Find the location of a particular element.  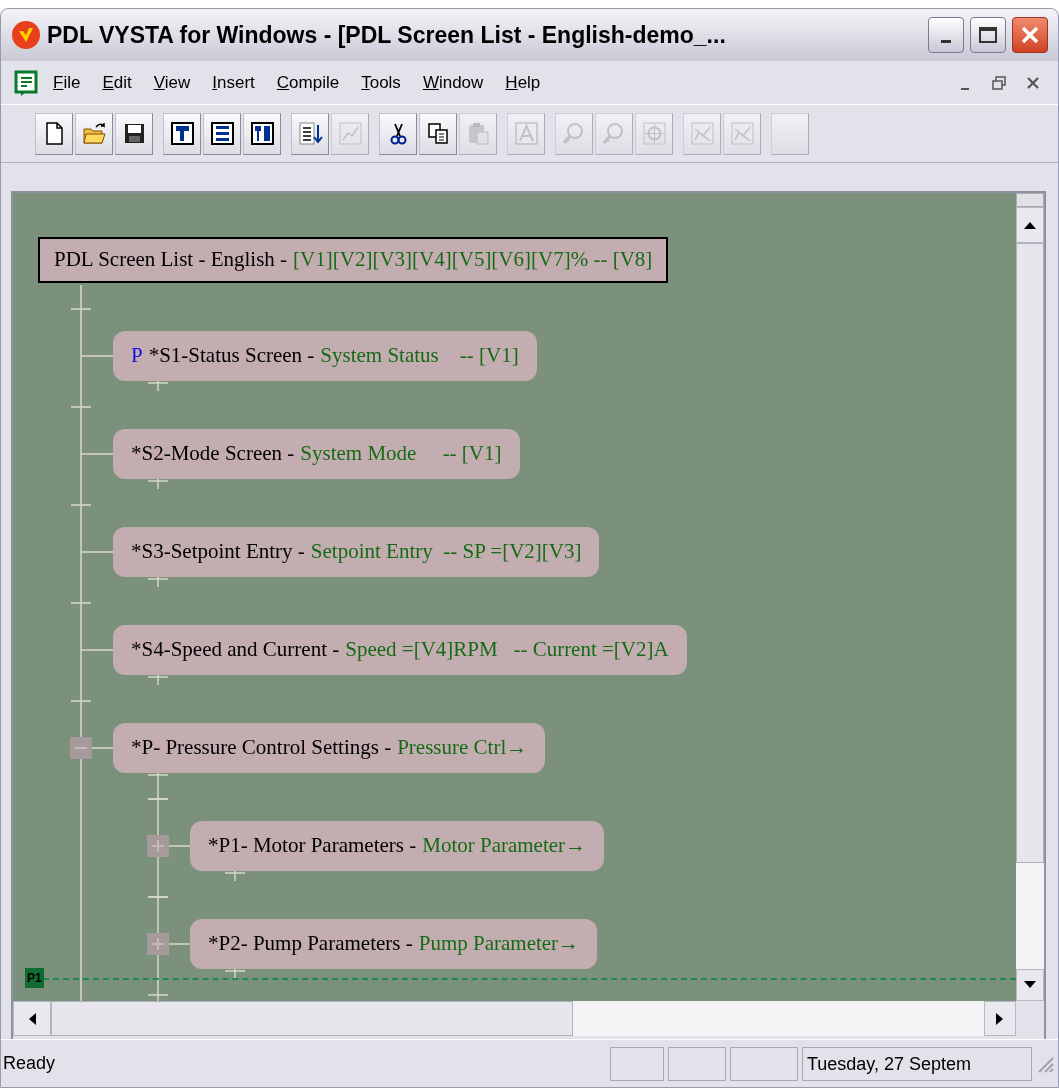

maximize-icon is located at coordinates (988, 35).